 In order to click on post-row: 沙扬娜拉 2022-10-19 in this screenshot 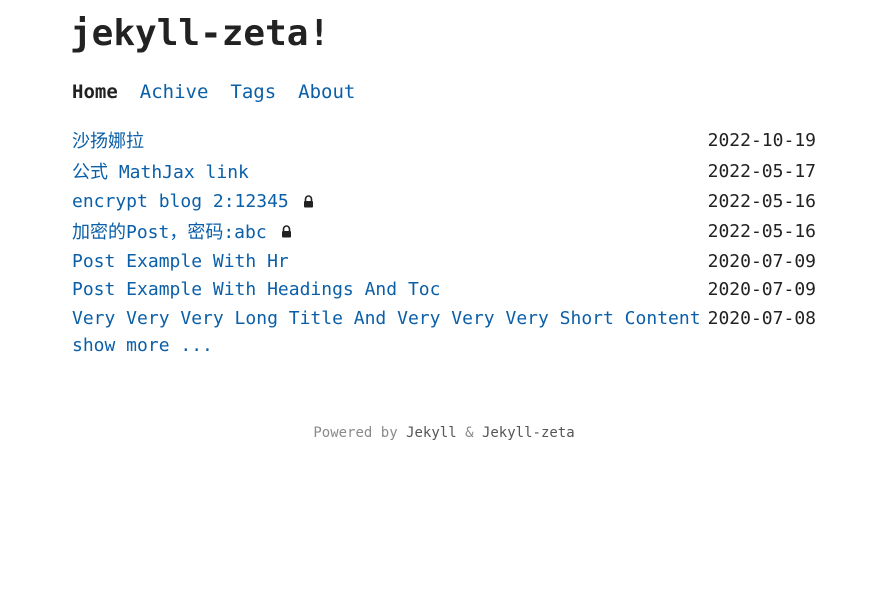, I will do `click(444, 140)`.